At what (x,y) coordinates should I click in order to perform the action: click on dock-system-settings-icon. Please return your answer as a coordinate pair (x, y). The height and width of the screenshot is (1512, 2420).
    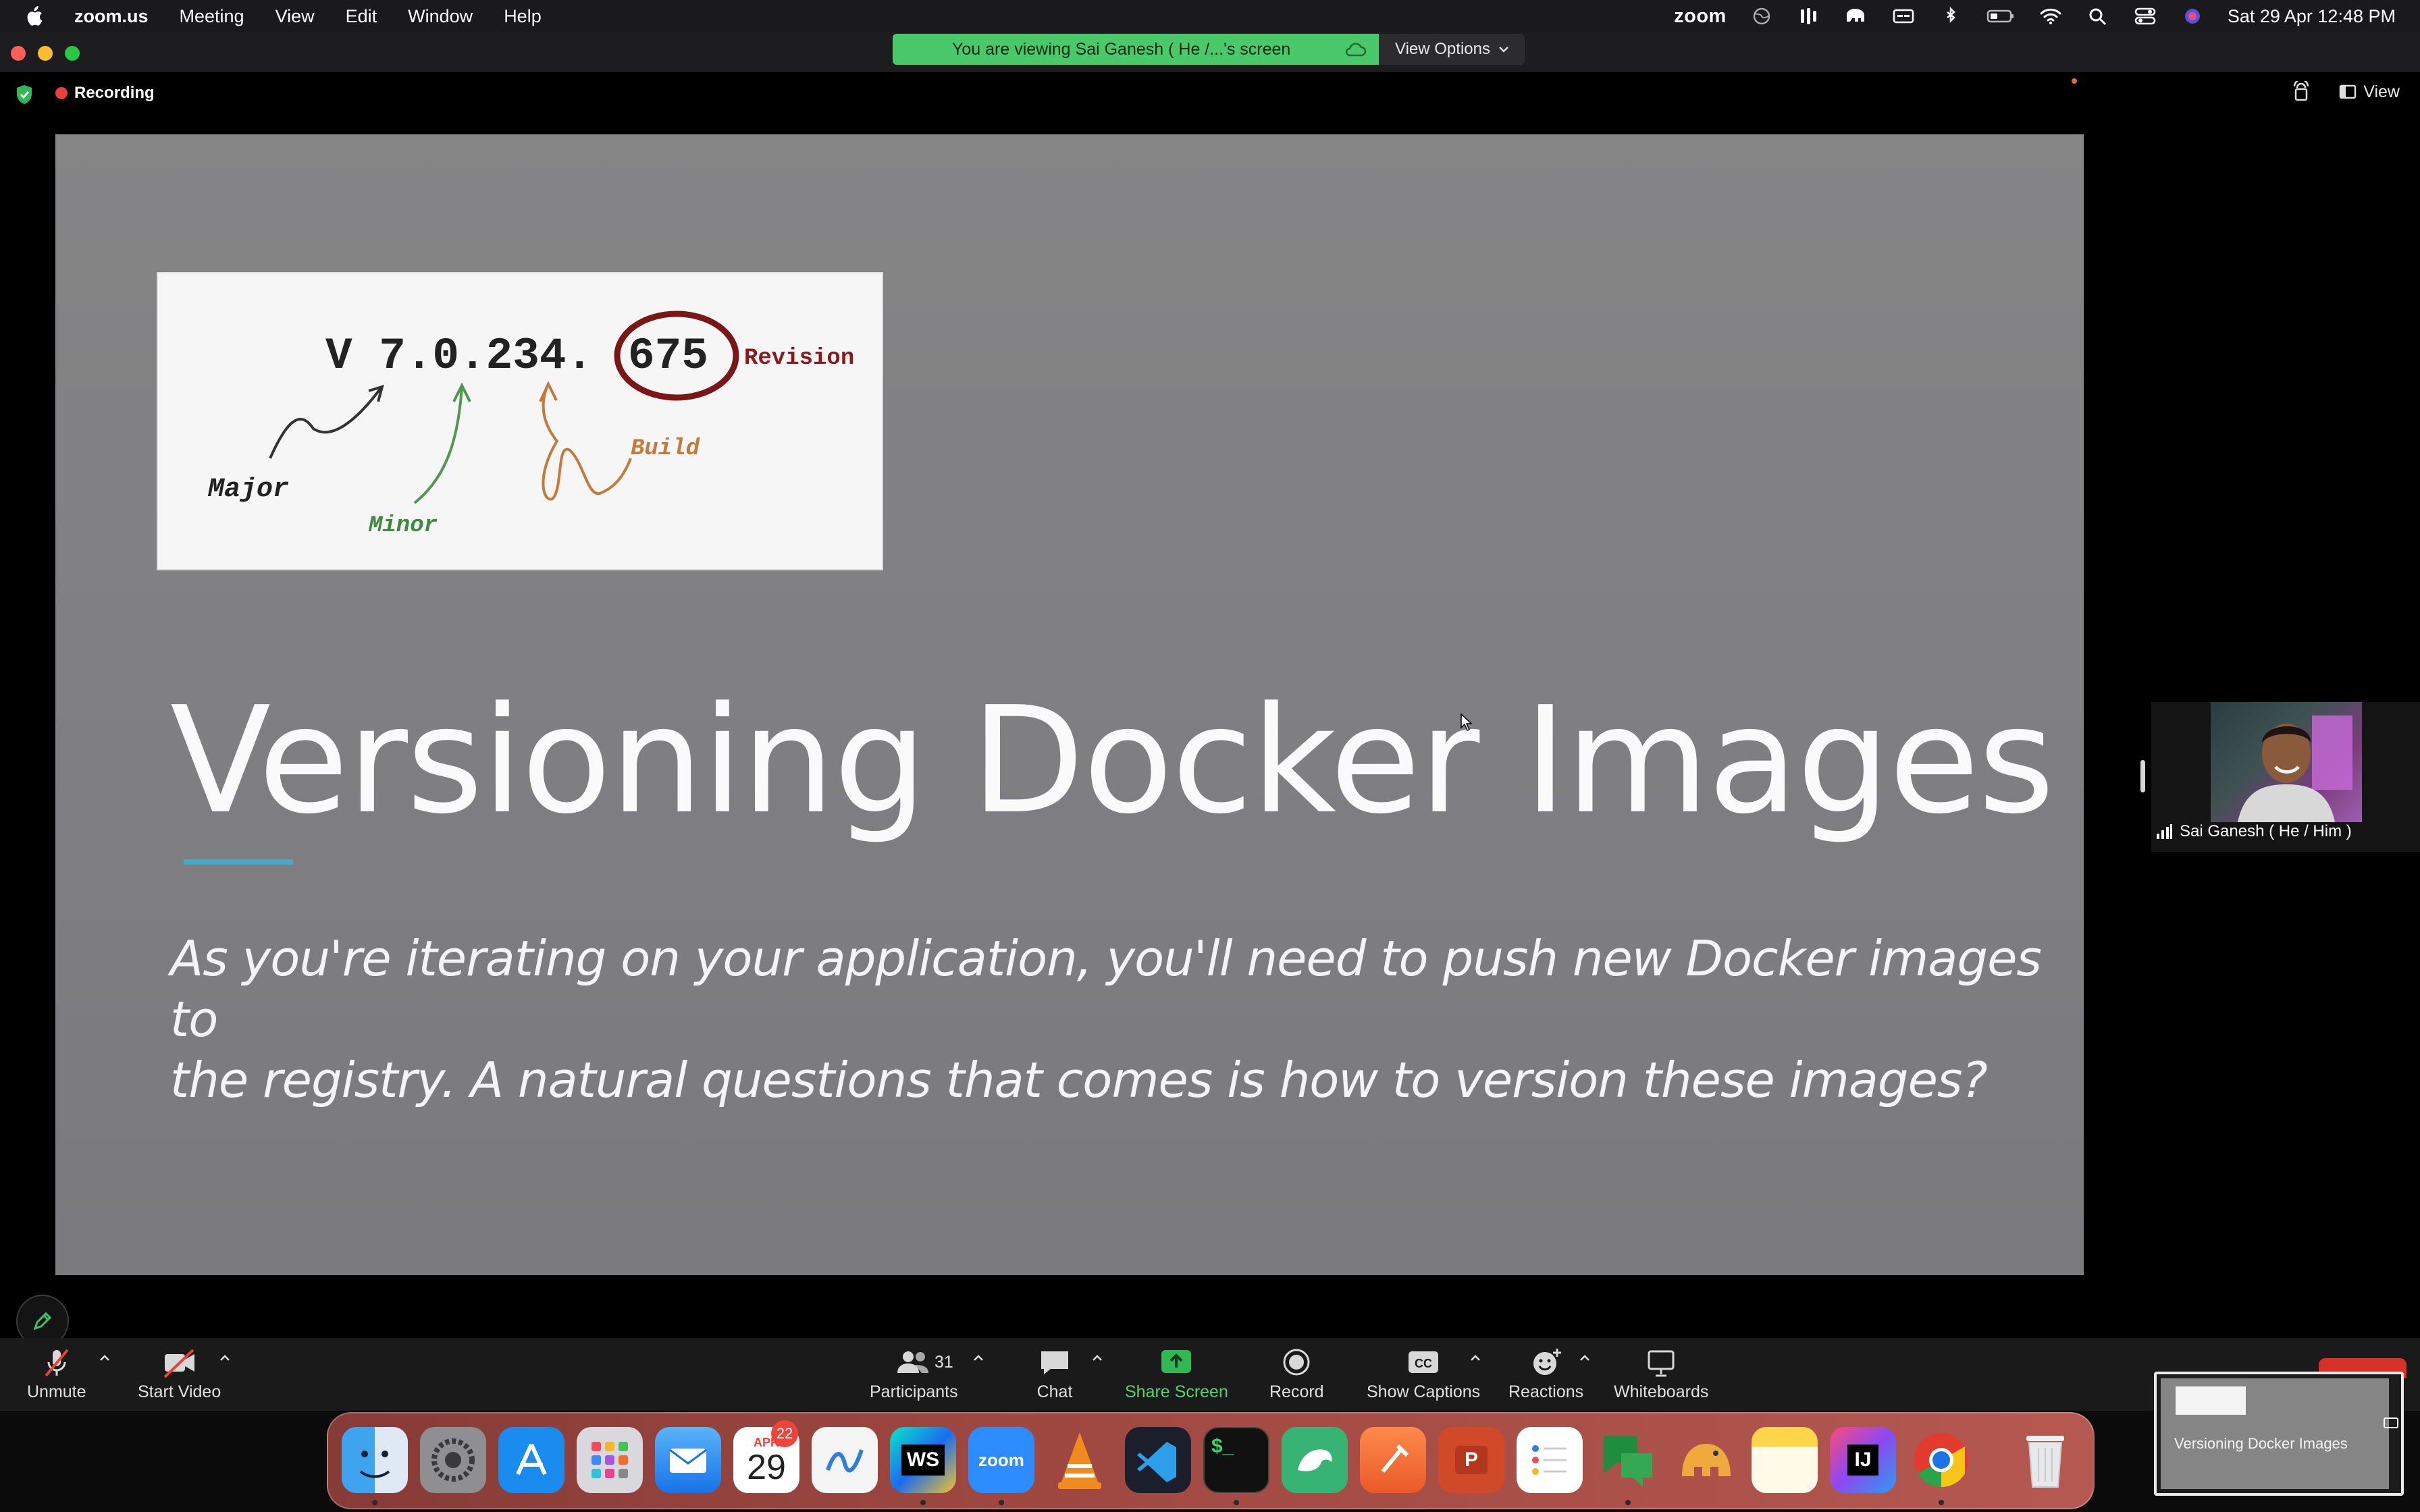
    Looking at the image, I should click on (453, 1460).